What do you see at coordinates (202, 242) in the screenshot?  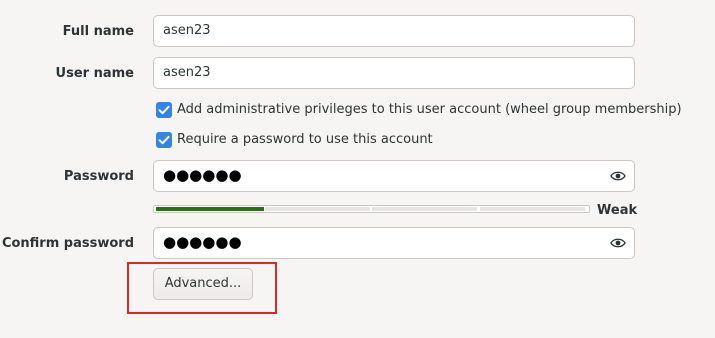 I see `confirm-password-value: ●●●●●●` at bounding box center [202, 242].